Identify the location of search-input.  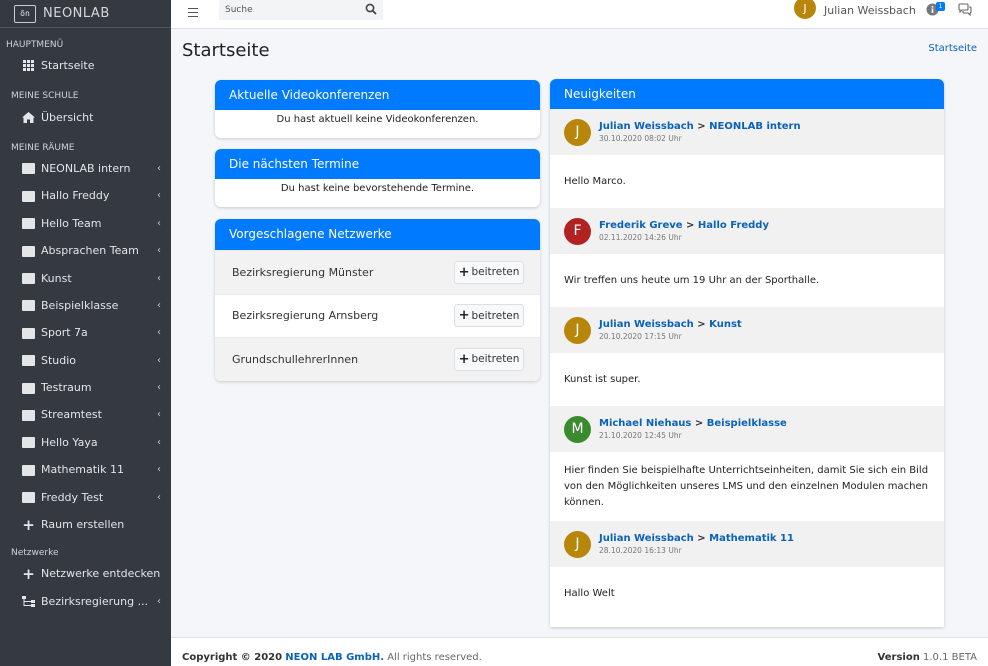
(289, 10).